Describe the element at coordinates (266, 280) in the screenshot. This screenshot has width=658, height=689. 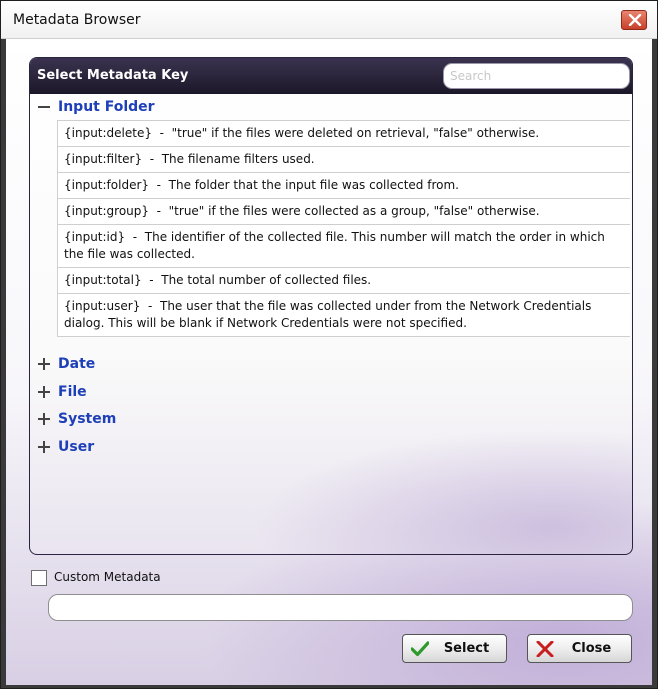
I see `item-description: The total number of collected files.` at that location.